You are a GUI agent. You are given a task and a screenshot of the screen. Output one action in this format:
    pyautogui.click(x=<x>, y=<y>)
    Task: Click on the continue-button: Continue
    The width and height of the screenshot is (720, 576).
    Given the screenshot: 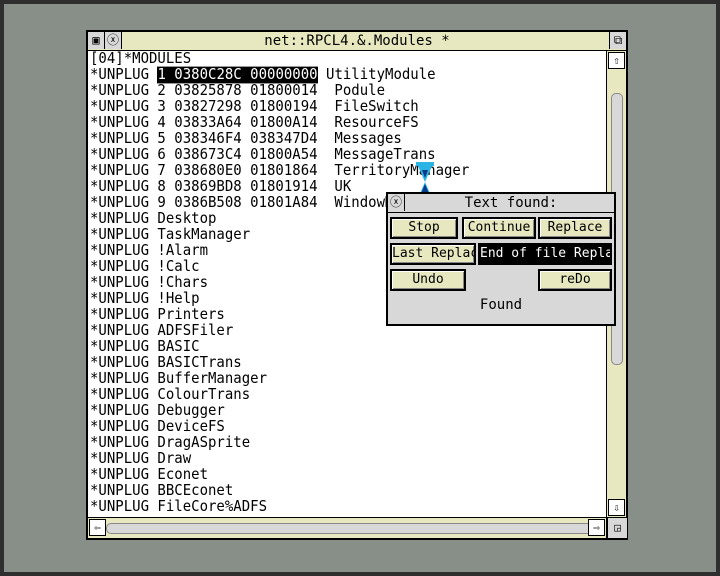 What is the action you would take?
    pyautogui.click(x=499, y=228)
    